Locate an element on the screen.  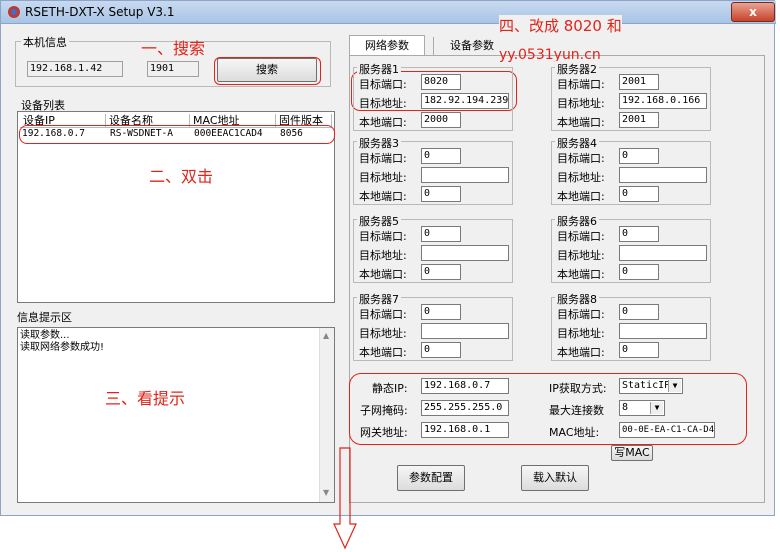
scroll-down-icon: ▼ is located at coordinates (326, 492).